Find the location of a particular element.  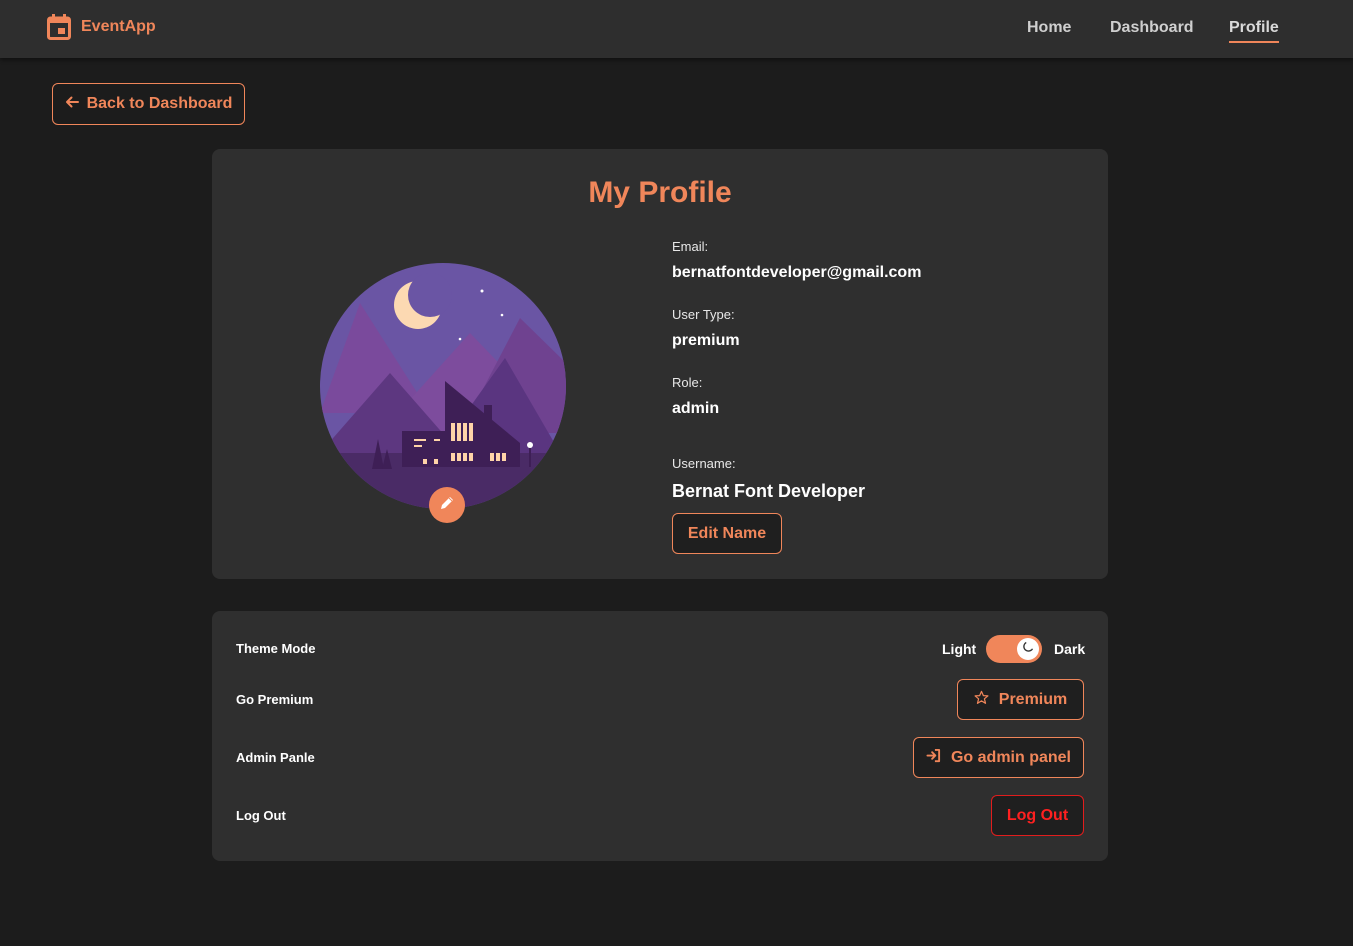

brand: EventApp is located at coordinates (101, 27).